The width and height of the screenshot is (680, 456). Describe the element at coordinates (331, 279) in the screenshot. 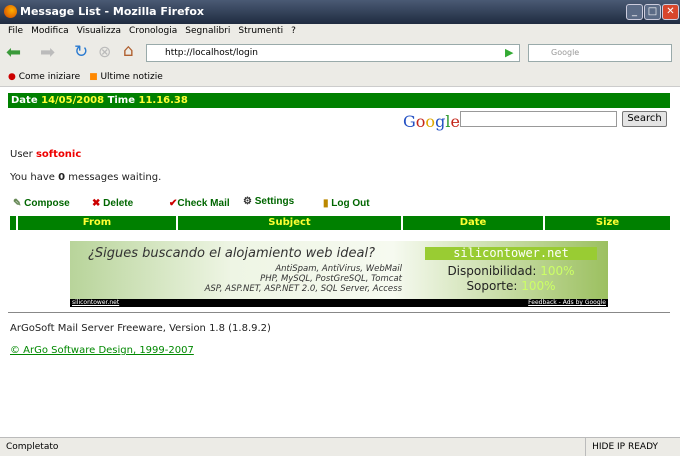

I see `ad-line: PHP, MySQL, PostGreSQL, Tomcat` at that location.